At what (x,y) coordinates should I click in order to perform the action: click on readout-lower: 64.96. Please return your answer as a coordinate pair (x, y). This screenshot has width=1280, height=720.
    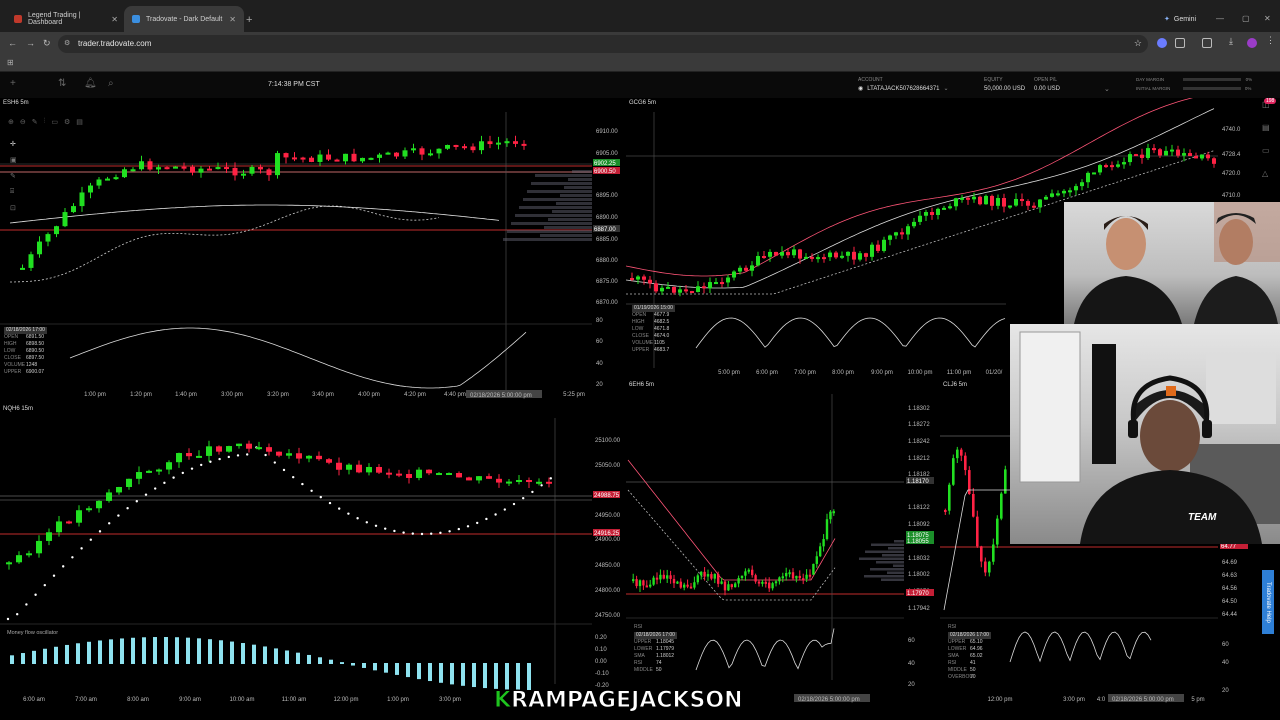
    Looking at the image, I should click on (976, 649).